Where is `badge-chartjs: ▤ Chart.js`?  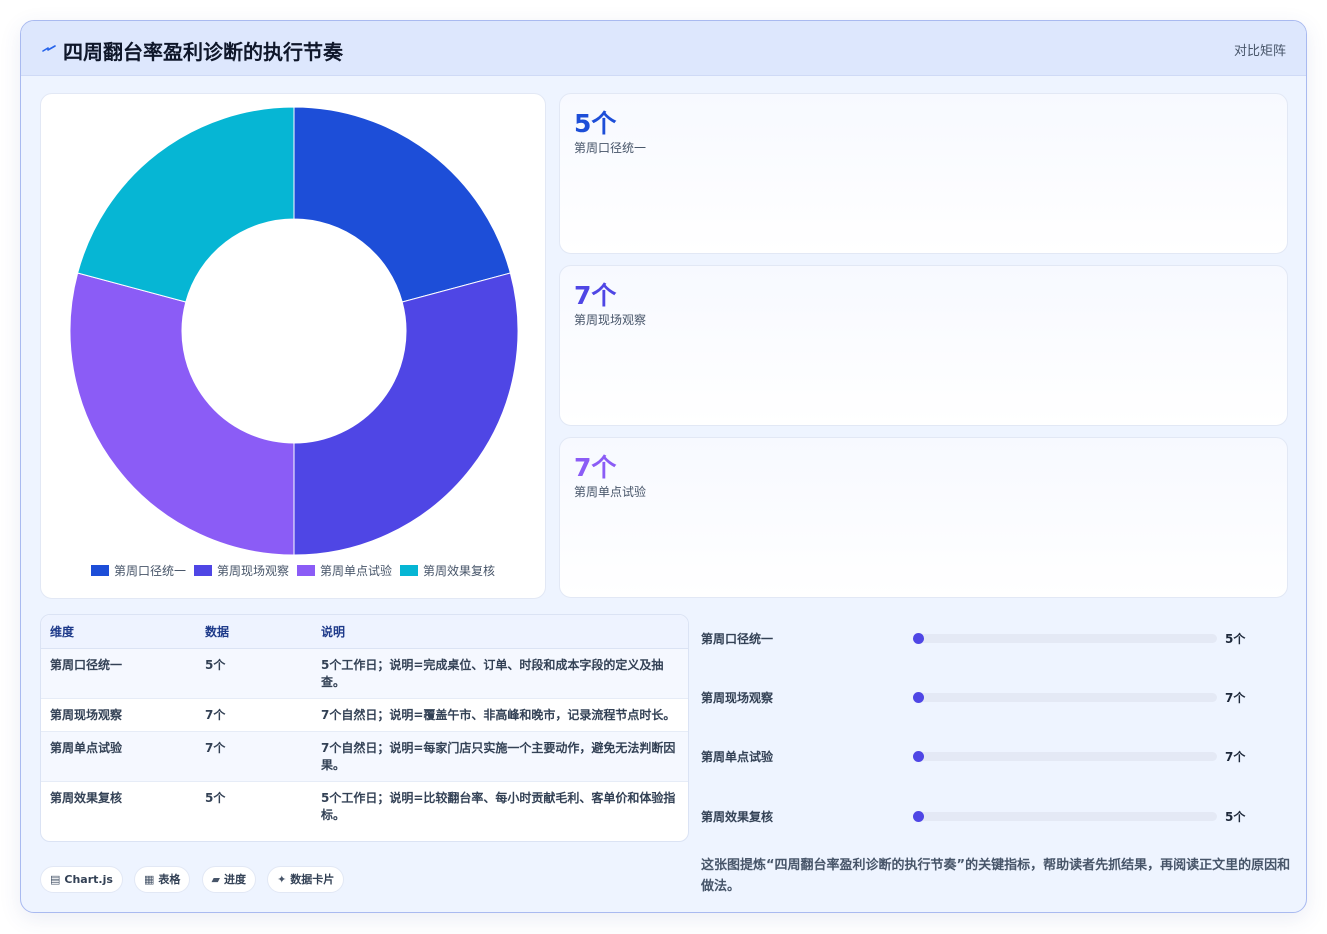
badge-chartjs: ▤ Chart.js is located at coordinates (81, 879).